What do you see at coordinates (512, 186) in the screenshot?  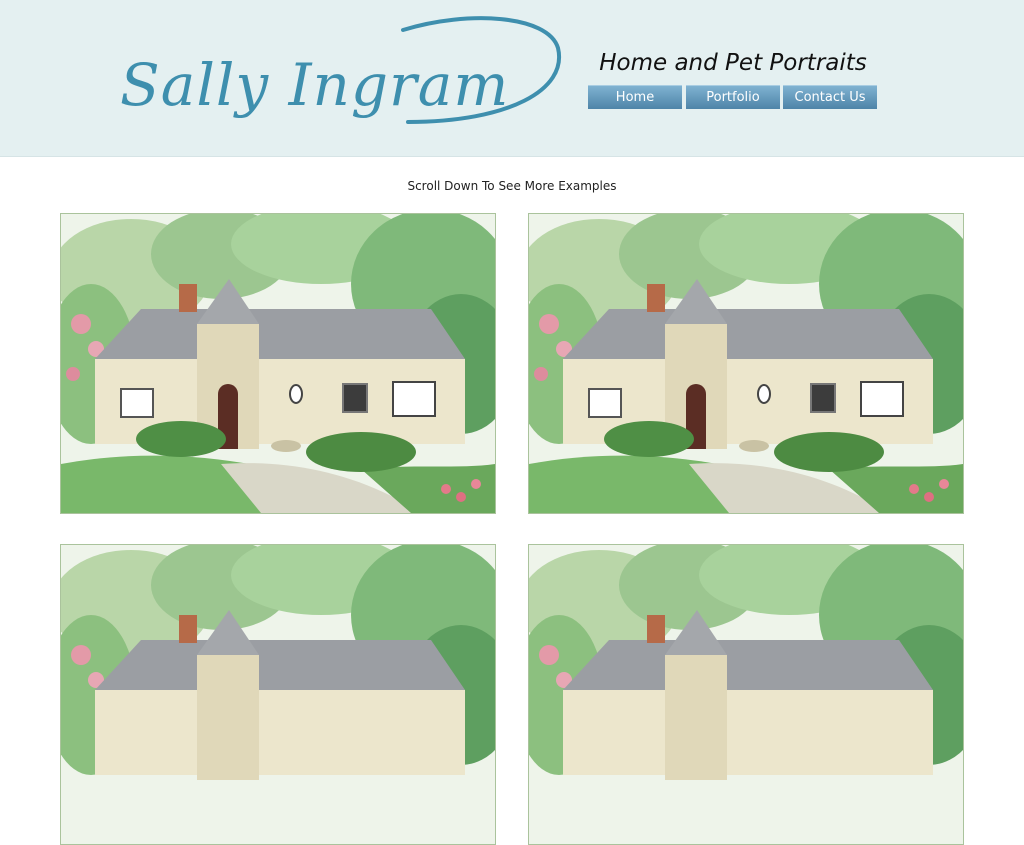 I see `scroll-note: Scroll Down To See More Examples` at bounding box center [512, 186].